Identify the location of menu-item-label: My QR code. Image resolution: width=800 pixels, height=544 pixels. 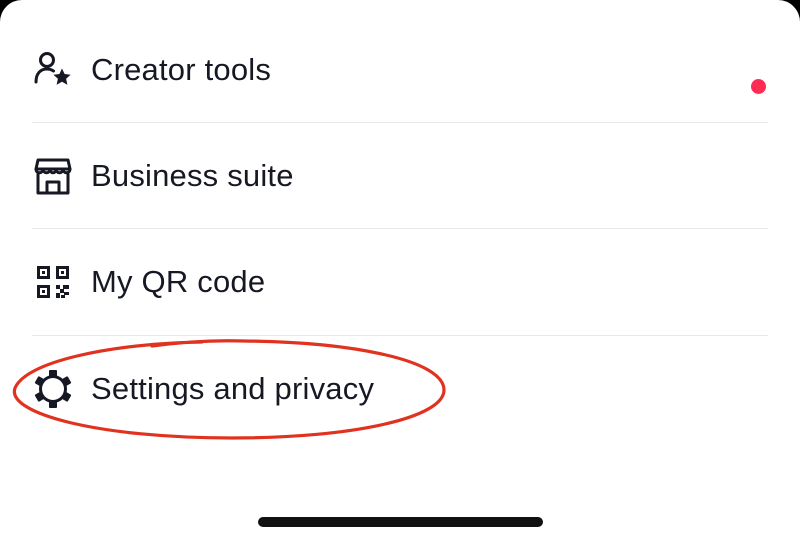
(178, 281).